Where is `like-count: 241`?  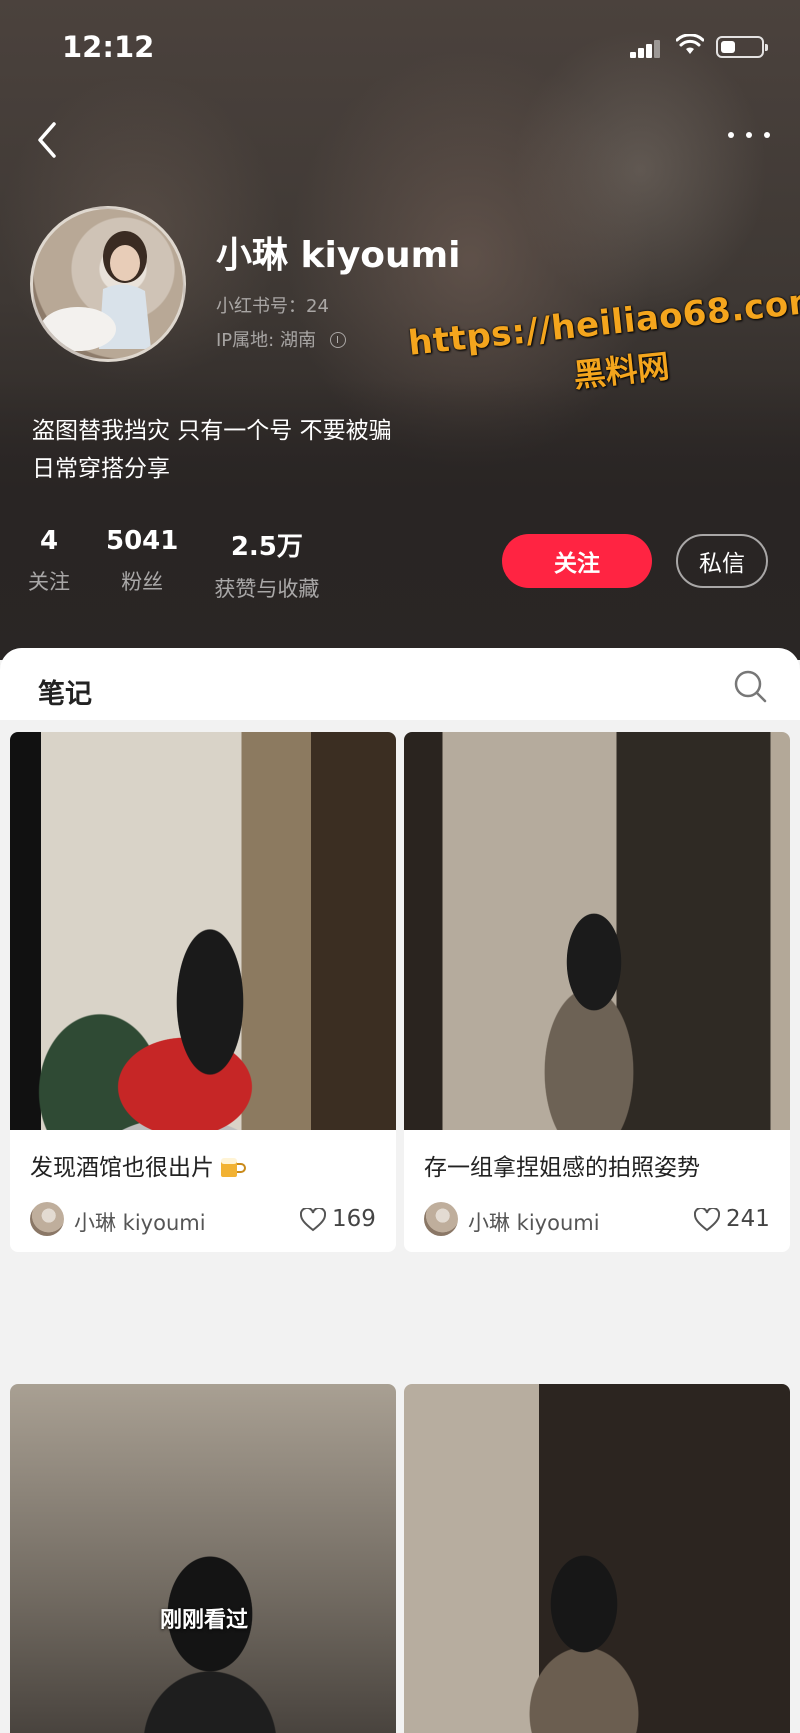 like-count: 241 is located at coordinates (748, 1219).